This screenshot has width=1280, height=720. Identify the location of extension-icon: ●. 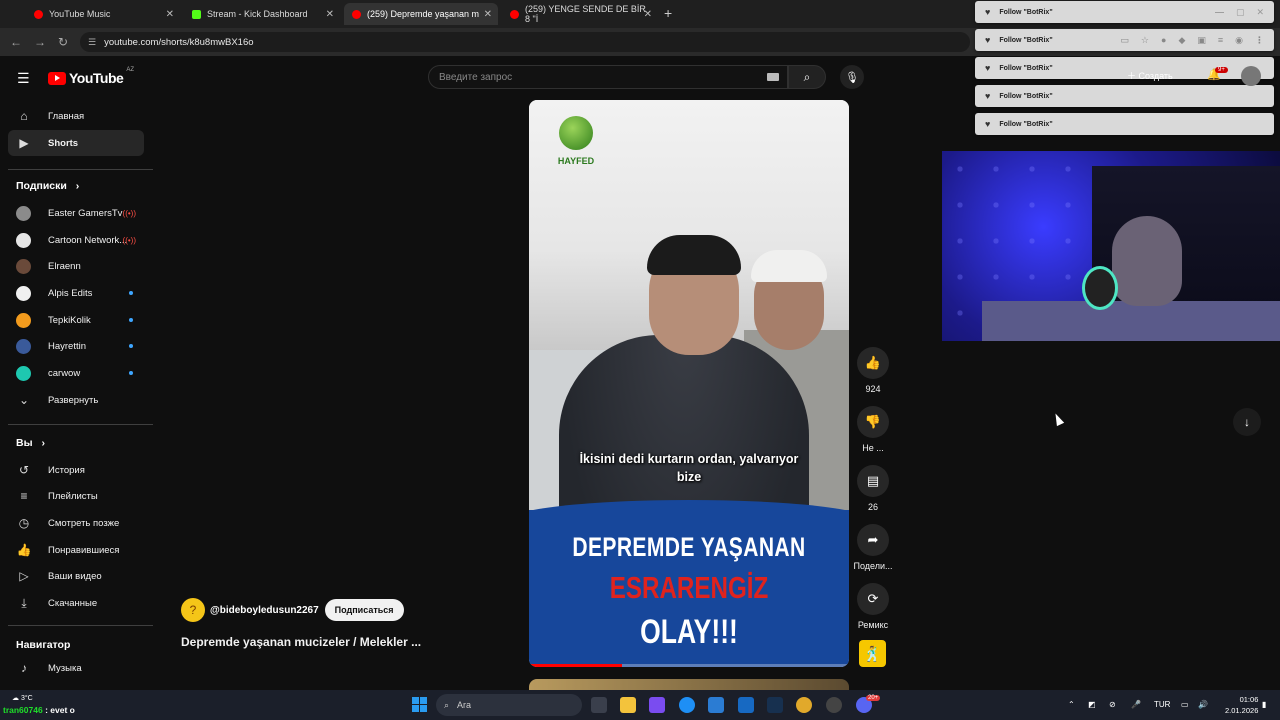
(1163, 40).